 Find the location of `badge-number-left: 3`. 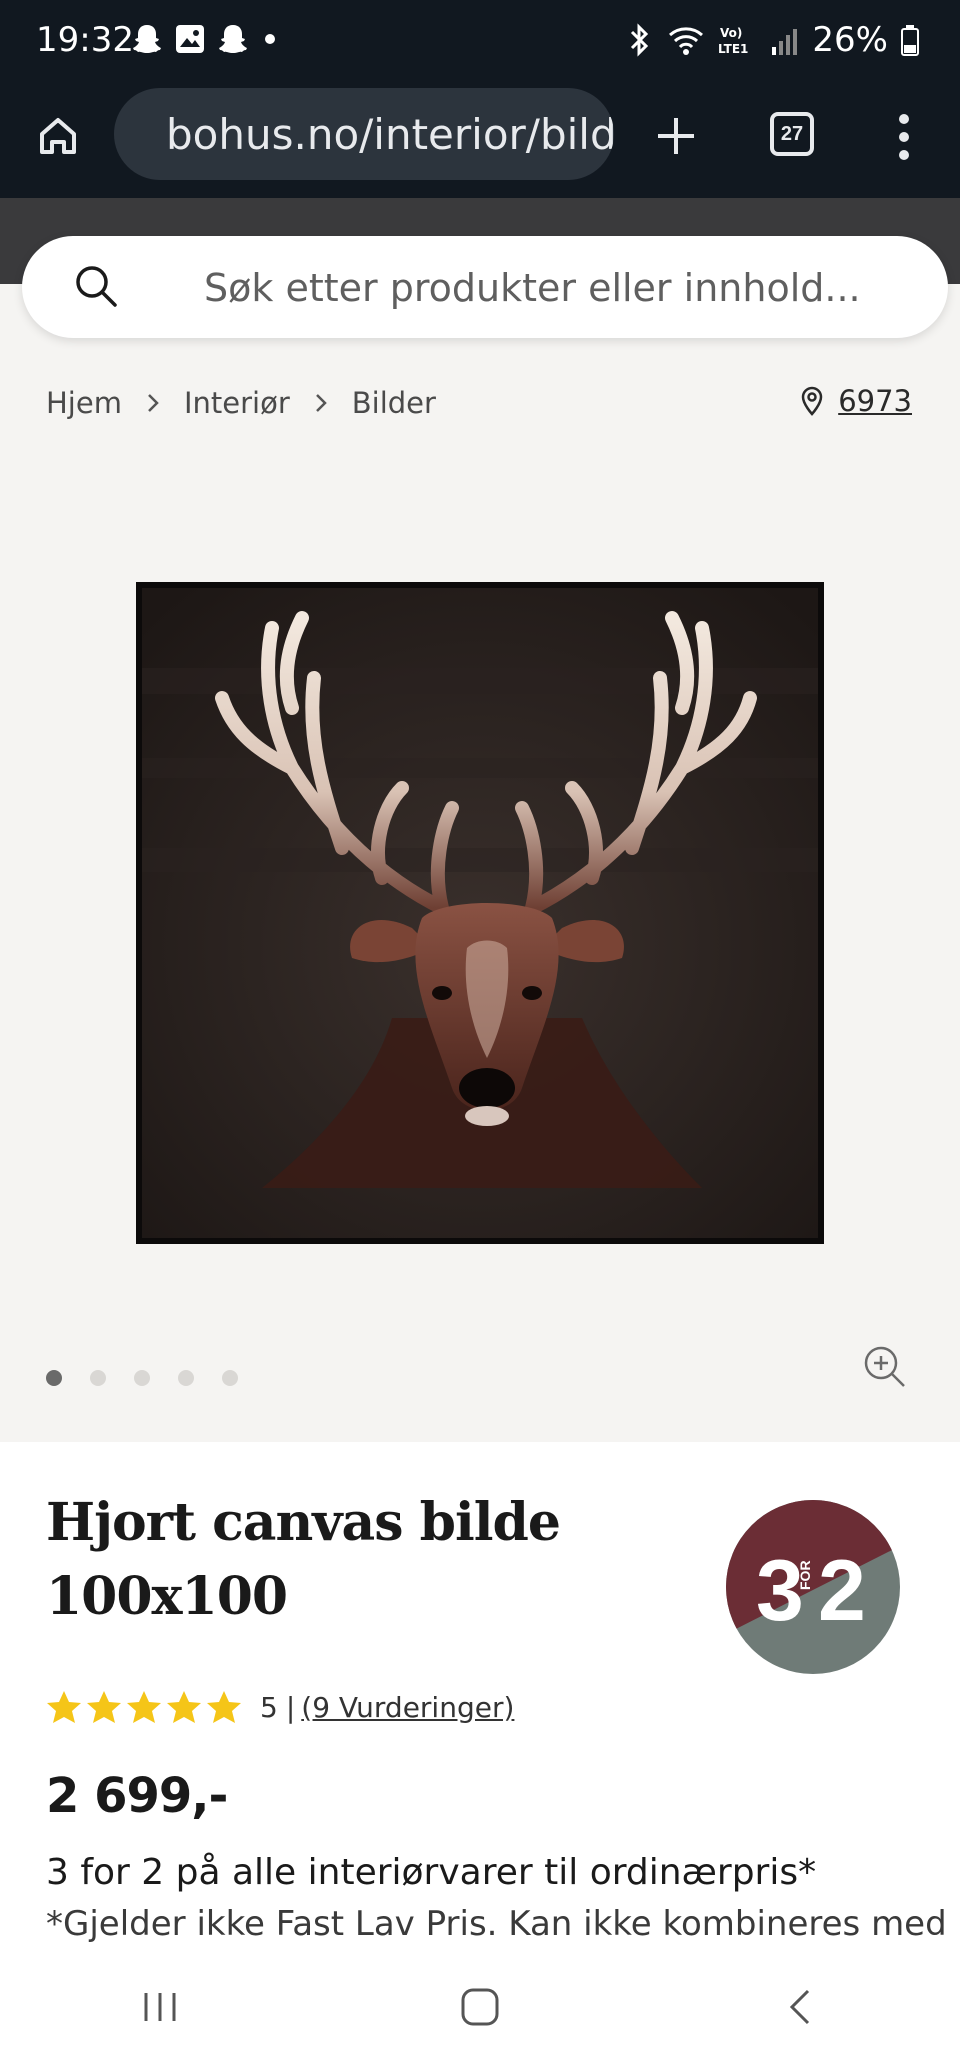

badge-number-left: 3 is located at coordinates (780, 1591).